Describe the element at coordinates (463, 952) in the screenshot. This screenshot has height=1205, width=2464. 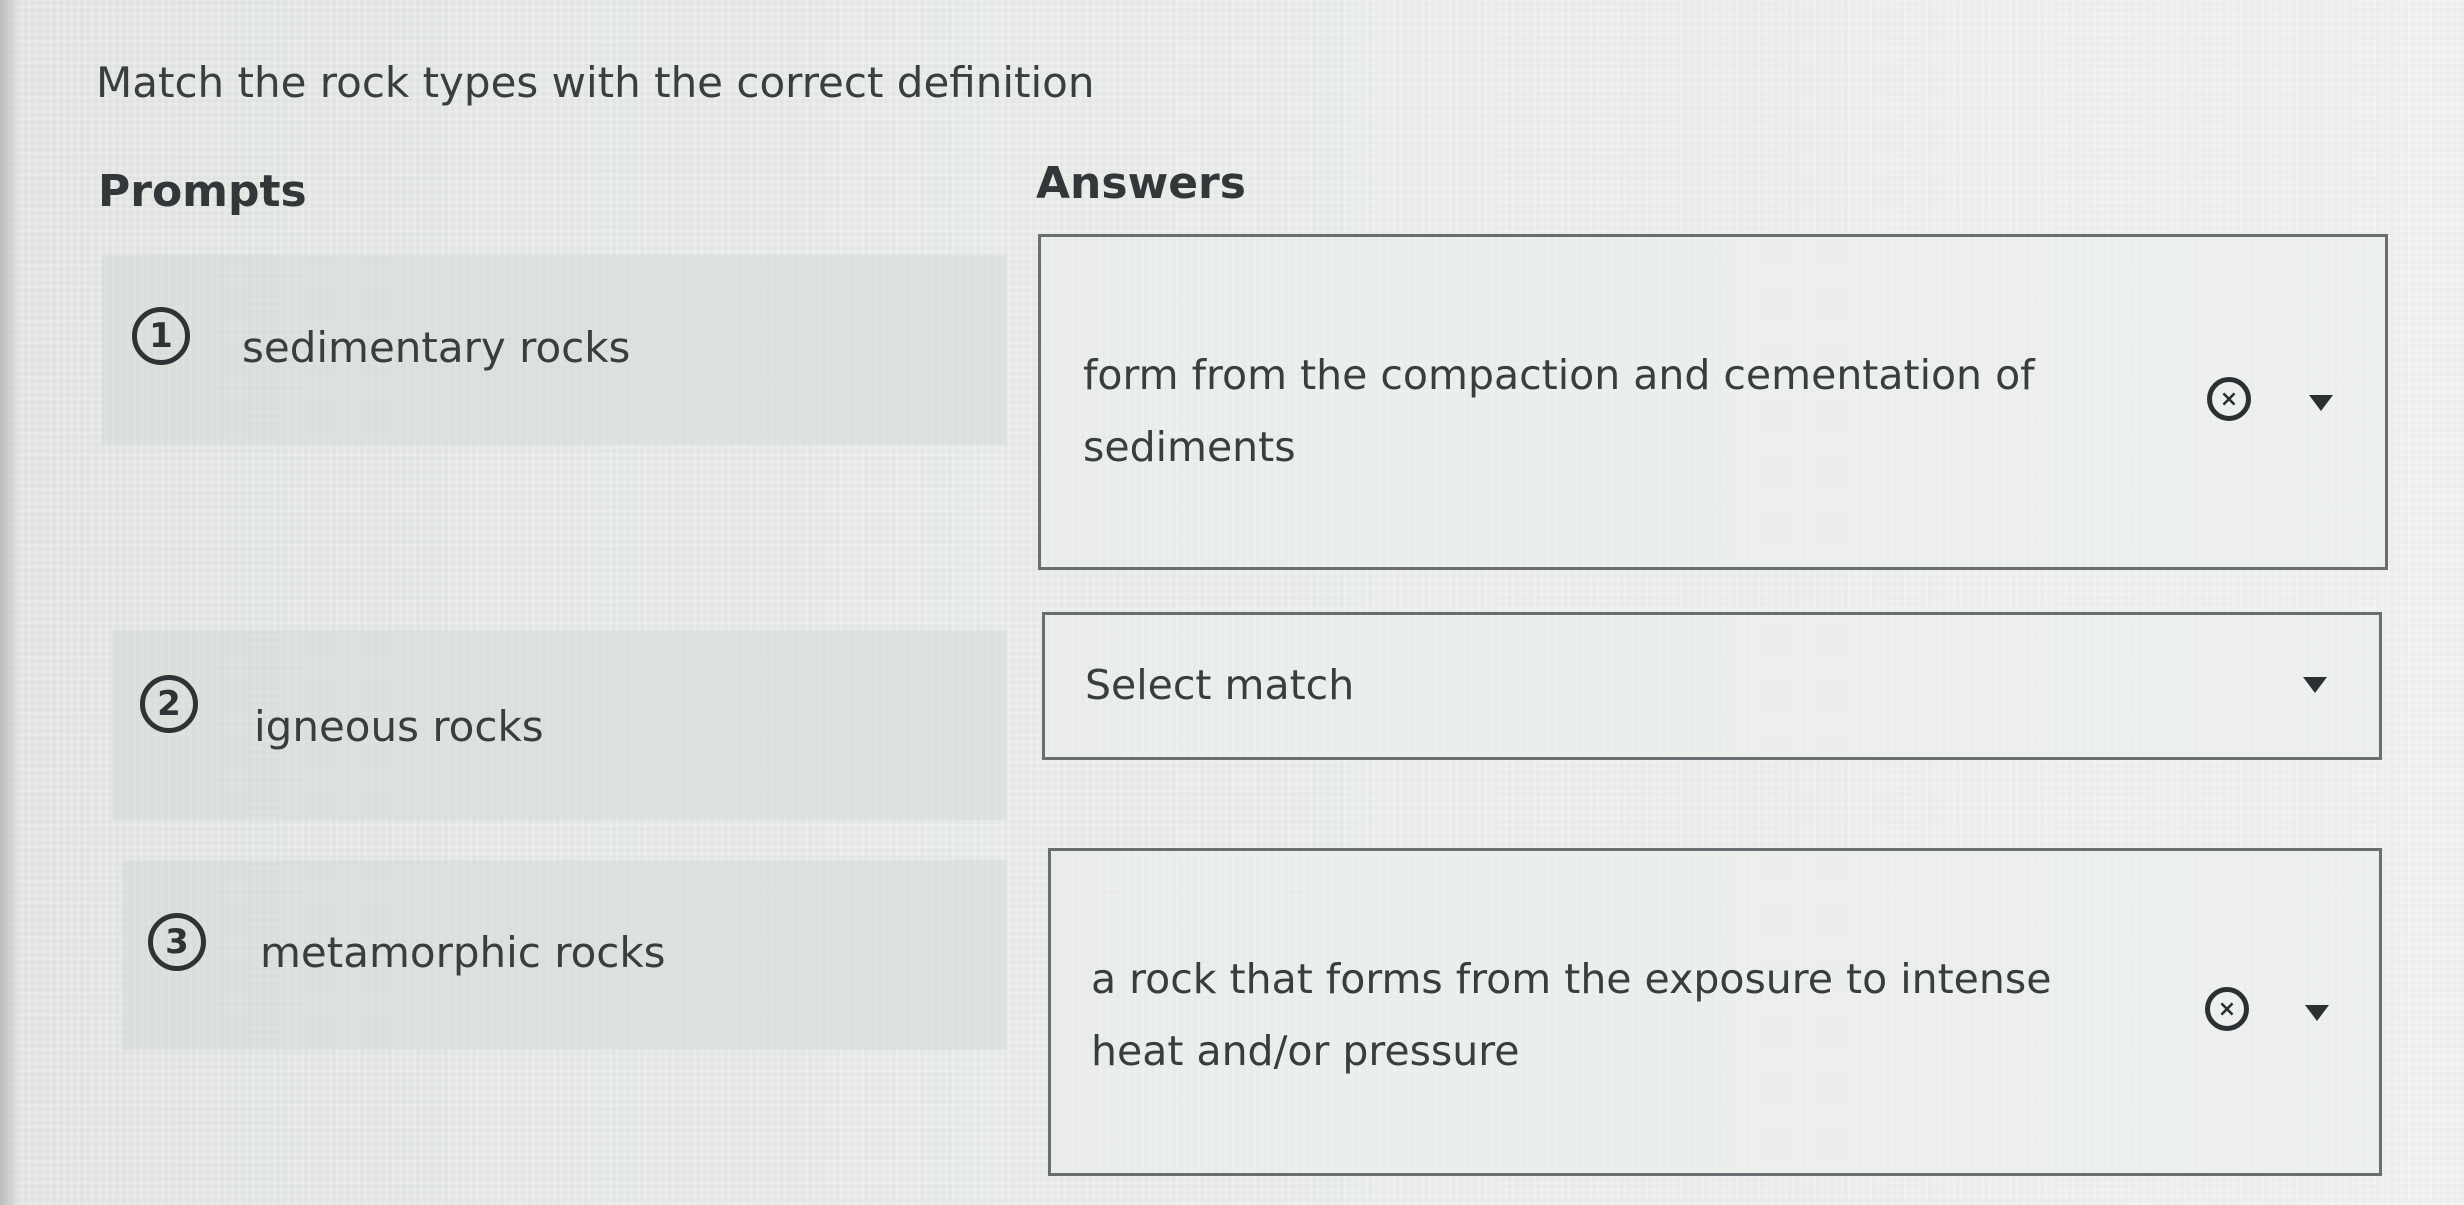
I see `prompt-label-3: metamorphic rocks` at that location.